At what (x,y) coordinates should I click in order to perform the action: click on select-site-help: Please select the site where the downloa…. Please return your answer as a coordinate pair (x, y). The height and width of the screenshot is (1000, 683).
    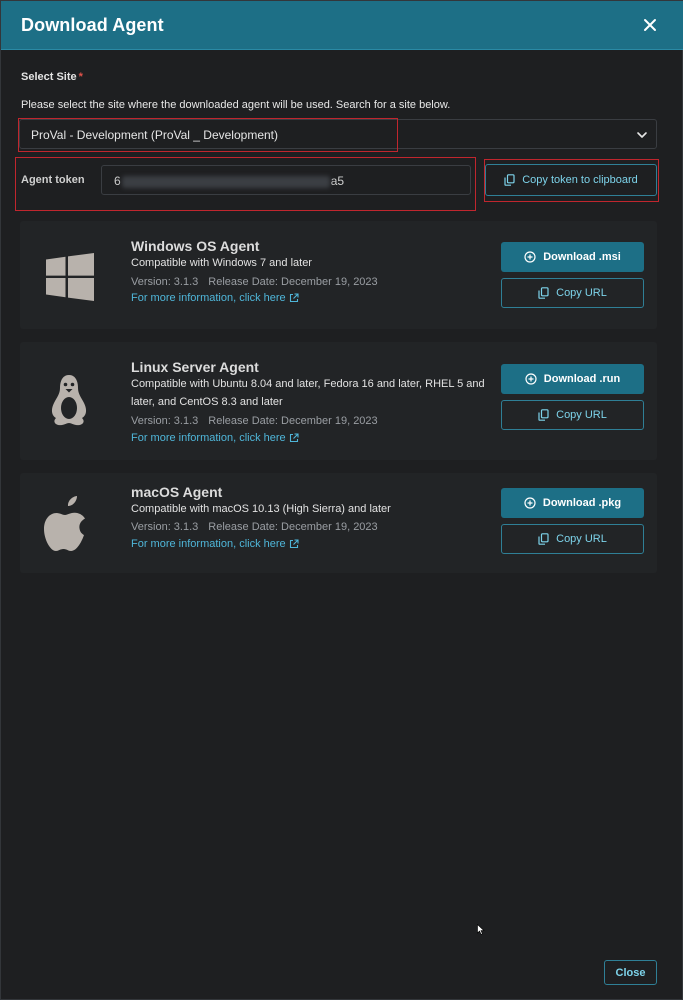
    Looking at the image, I should click on (236, 105).